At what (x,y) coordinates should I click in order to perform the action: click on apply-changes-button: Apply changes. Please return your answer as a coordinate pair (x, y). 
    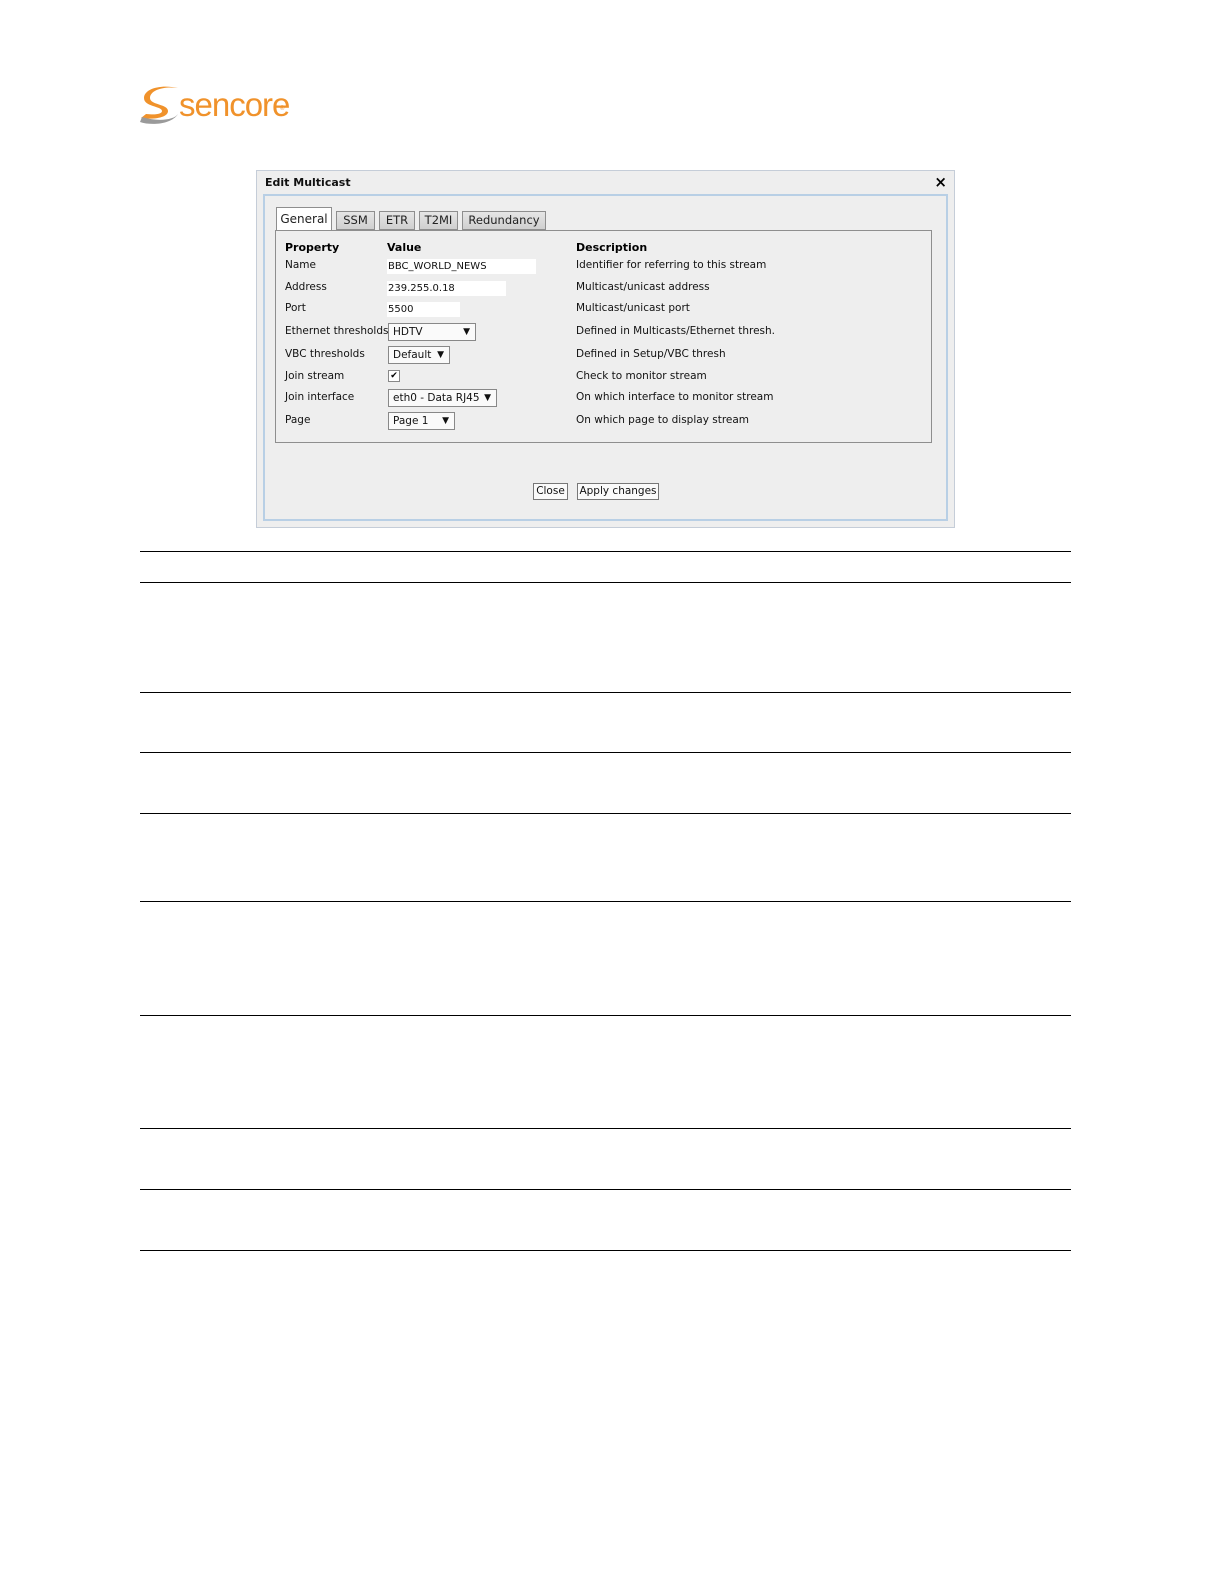
    Looking at the image, I should click on (618, 491).